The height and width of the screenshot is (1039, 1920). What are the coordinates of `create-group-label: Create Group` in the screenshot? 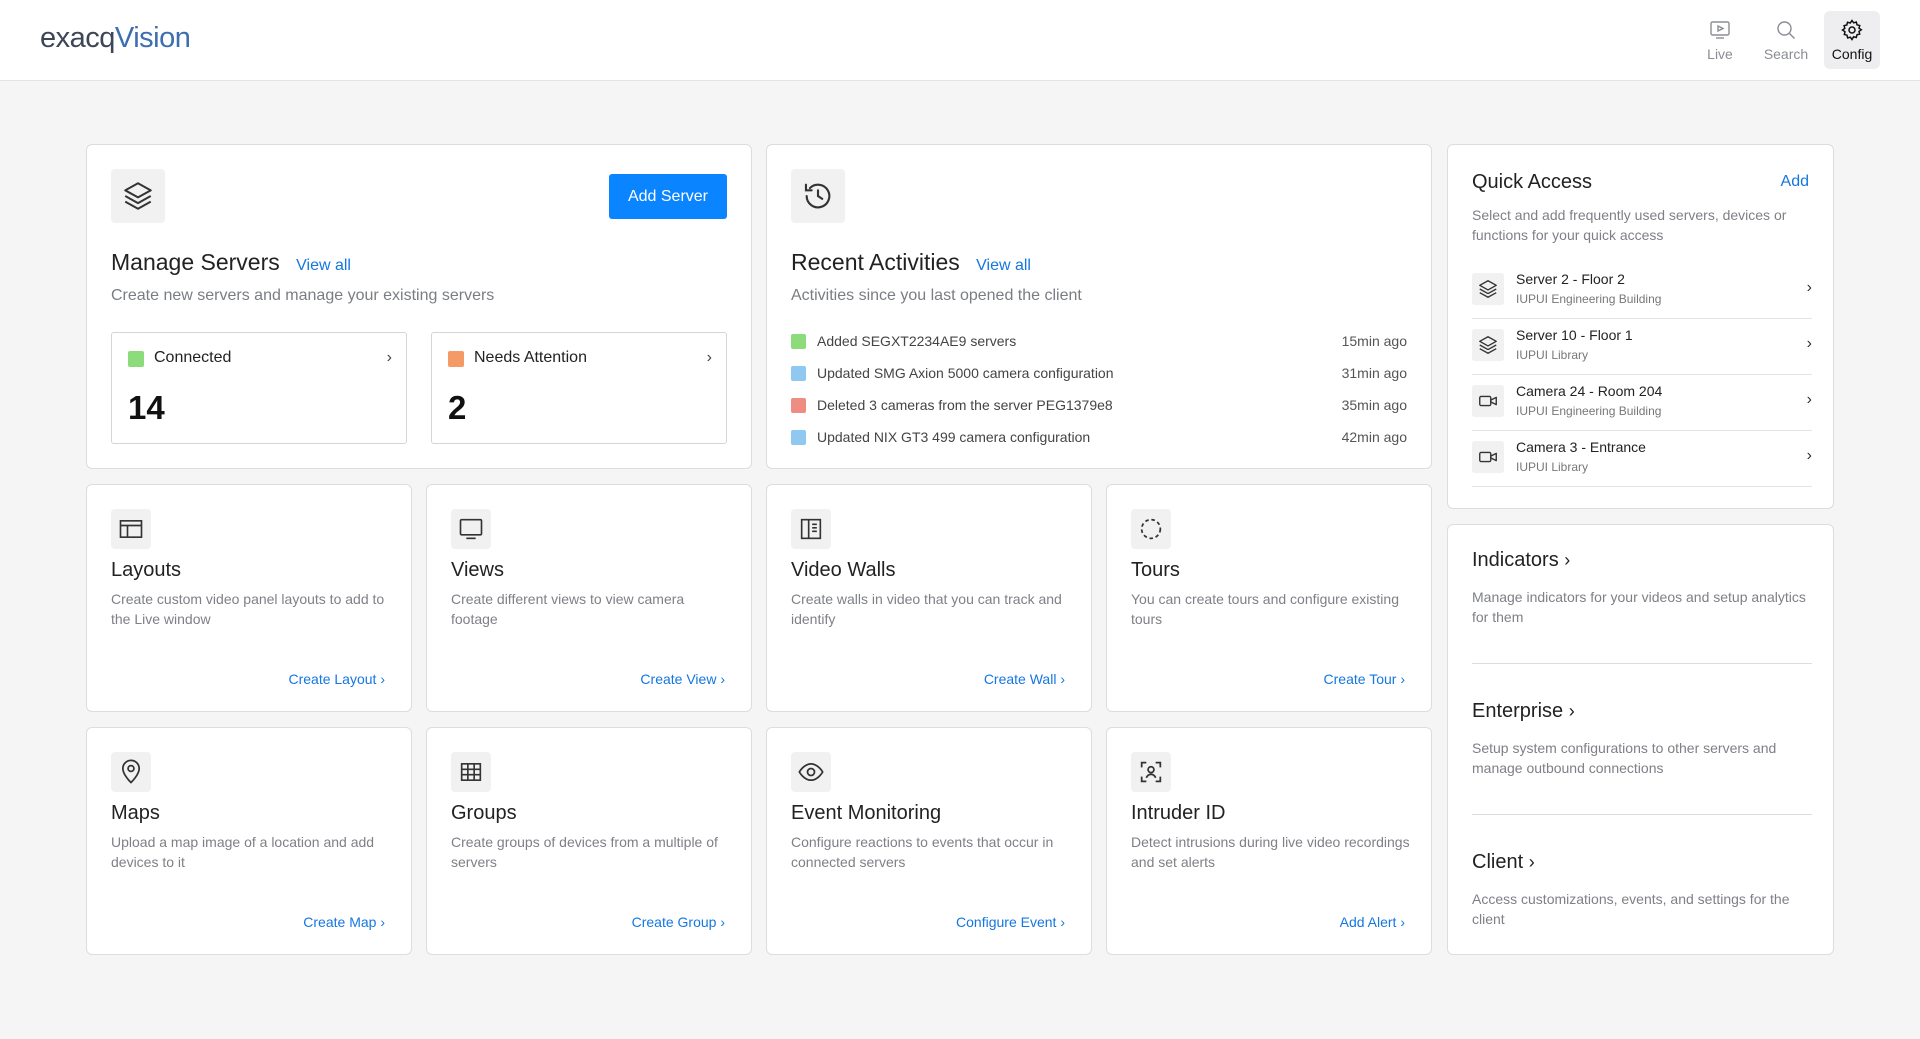 It's located at (674, 922).